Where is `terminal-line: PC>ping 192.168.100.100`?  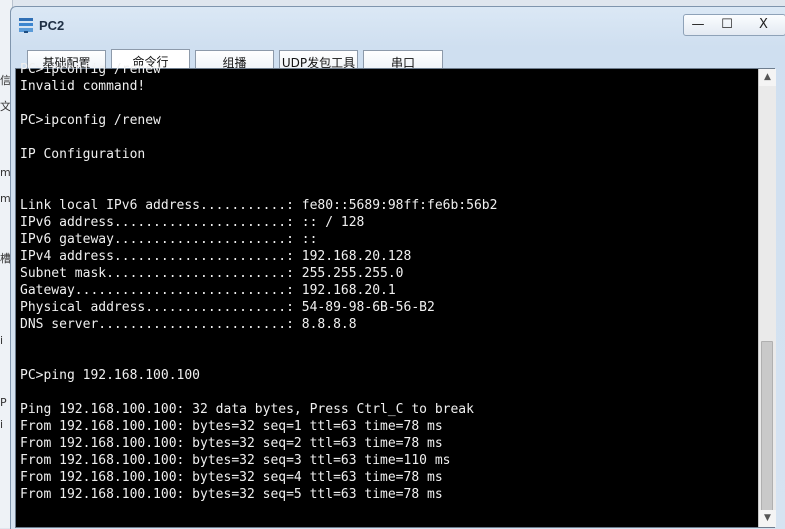 terminal-line: PC>ping 192.168.100.100 is located at coordinates (110, 375).